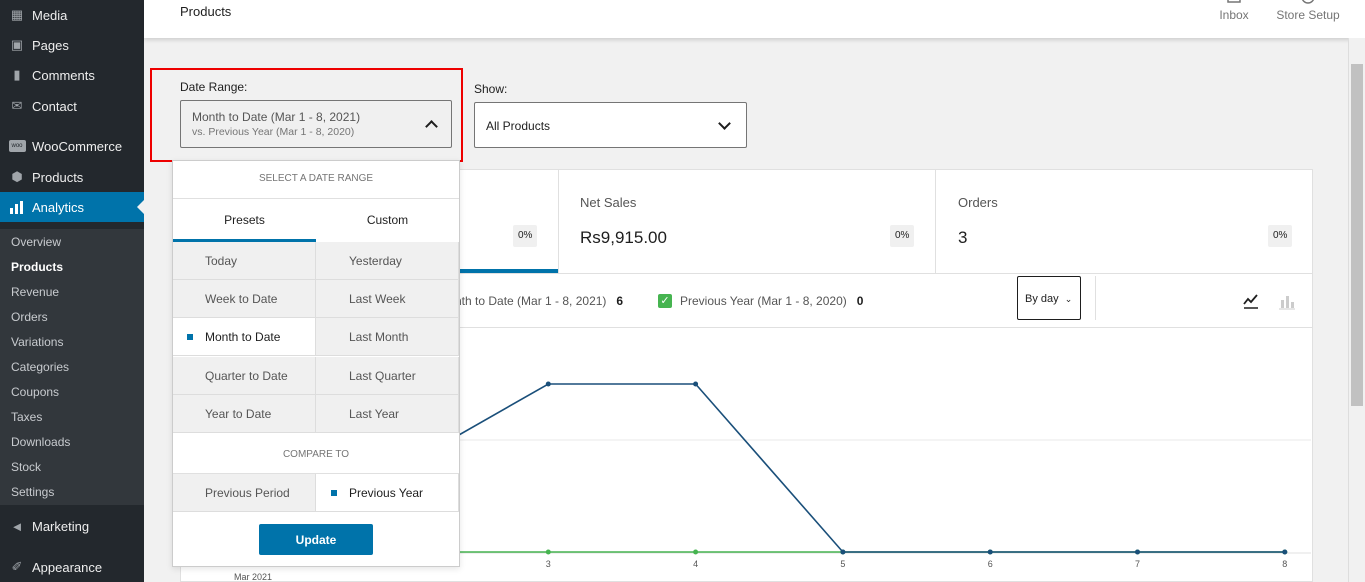 The image size is (1365, 582). Describe the element at coordinates (17, 14) in the screenshot. I see `media-icon: ▦` at that location.